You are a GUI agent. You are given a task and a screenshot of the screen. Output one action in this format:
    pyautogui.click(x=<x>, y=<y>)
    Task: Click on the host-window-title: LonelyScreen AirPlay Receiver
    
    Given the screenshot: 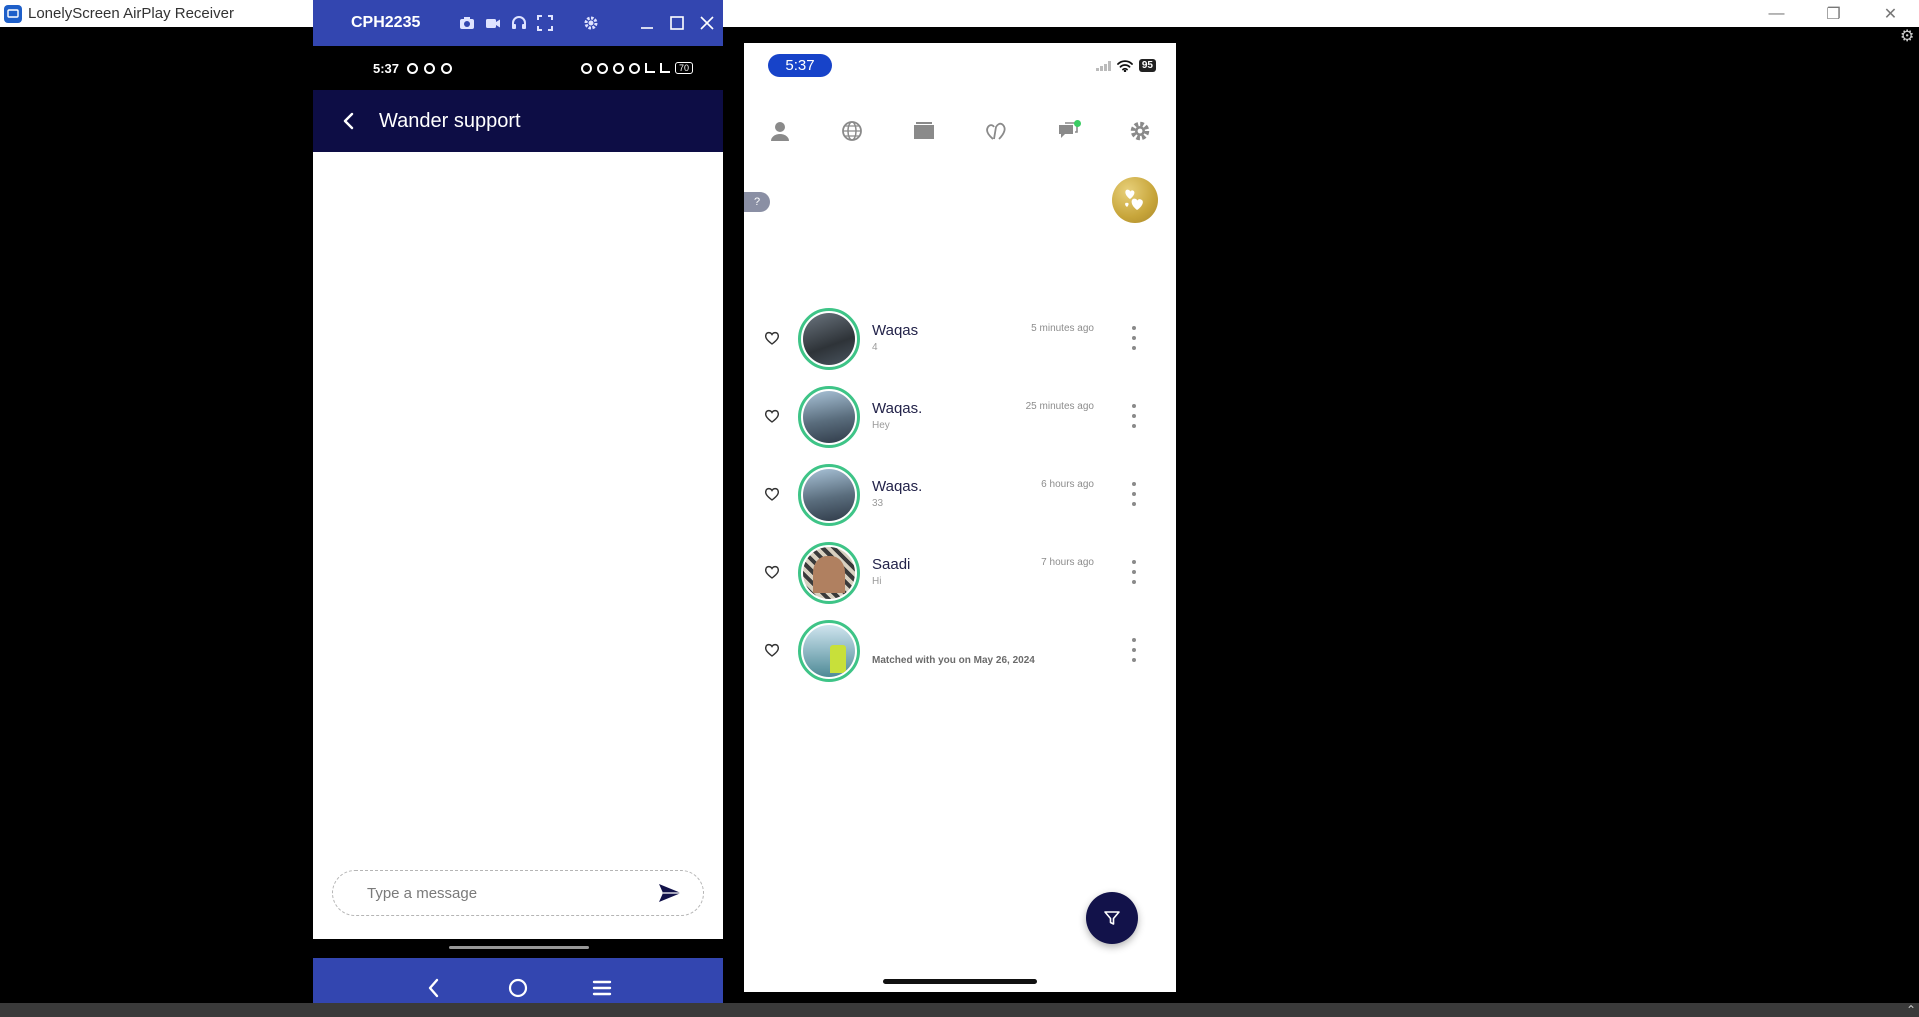 What is the action you would take?
    pyautogui.click(x=131, y=13)
    